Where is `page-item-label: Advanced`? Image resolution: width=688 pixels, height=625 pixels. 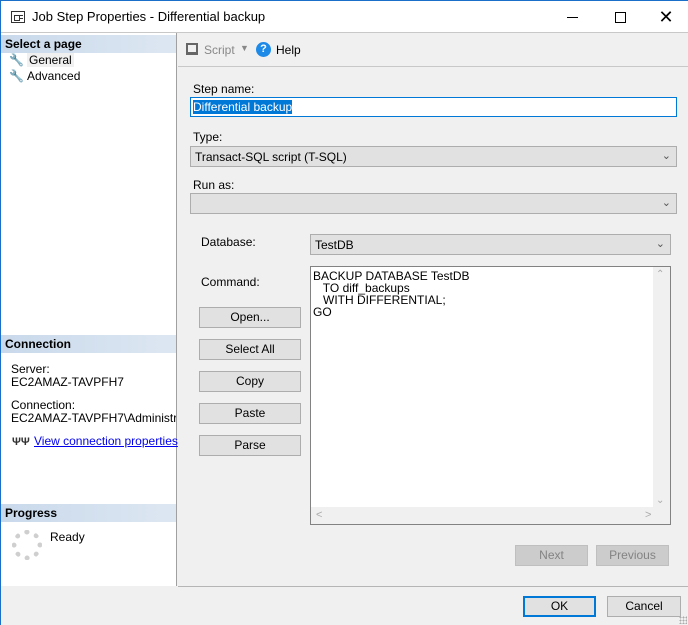 page-item-label: Advanced is located at coordinates (54, 76).